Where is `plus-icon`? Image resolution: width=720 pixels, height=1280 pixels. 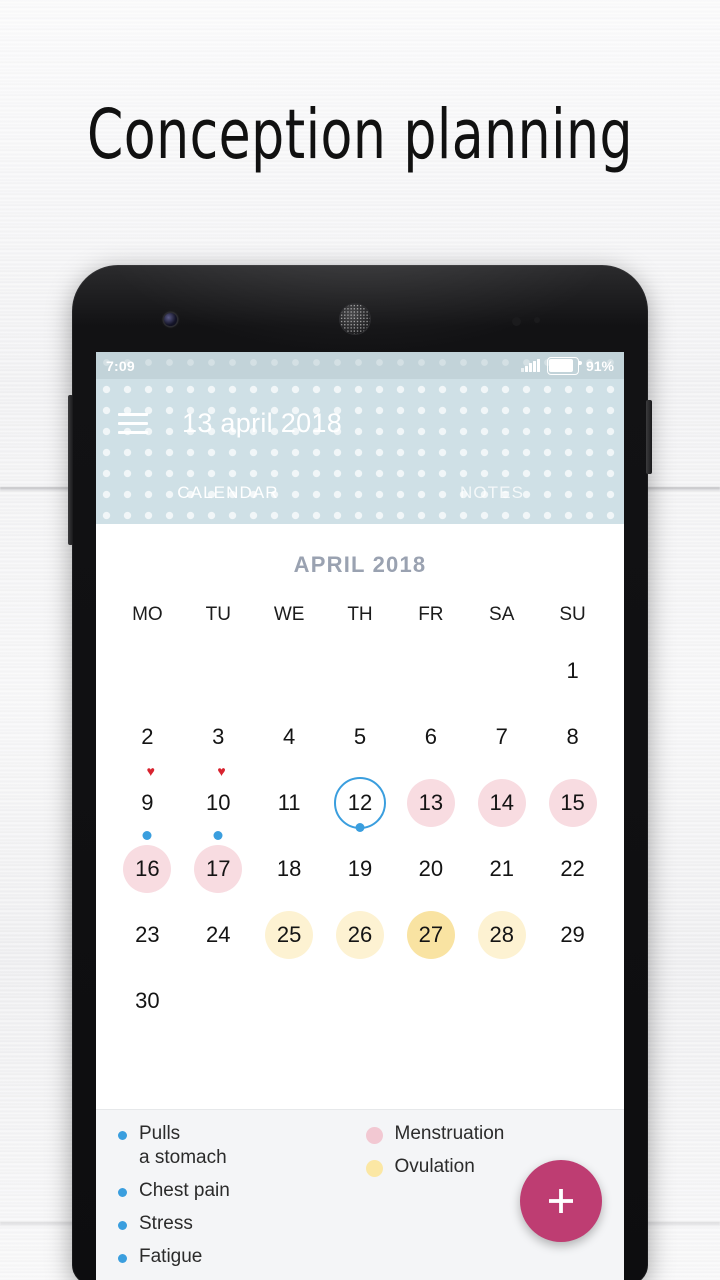
plus-icon is located at coordinates (561, 1201).